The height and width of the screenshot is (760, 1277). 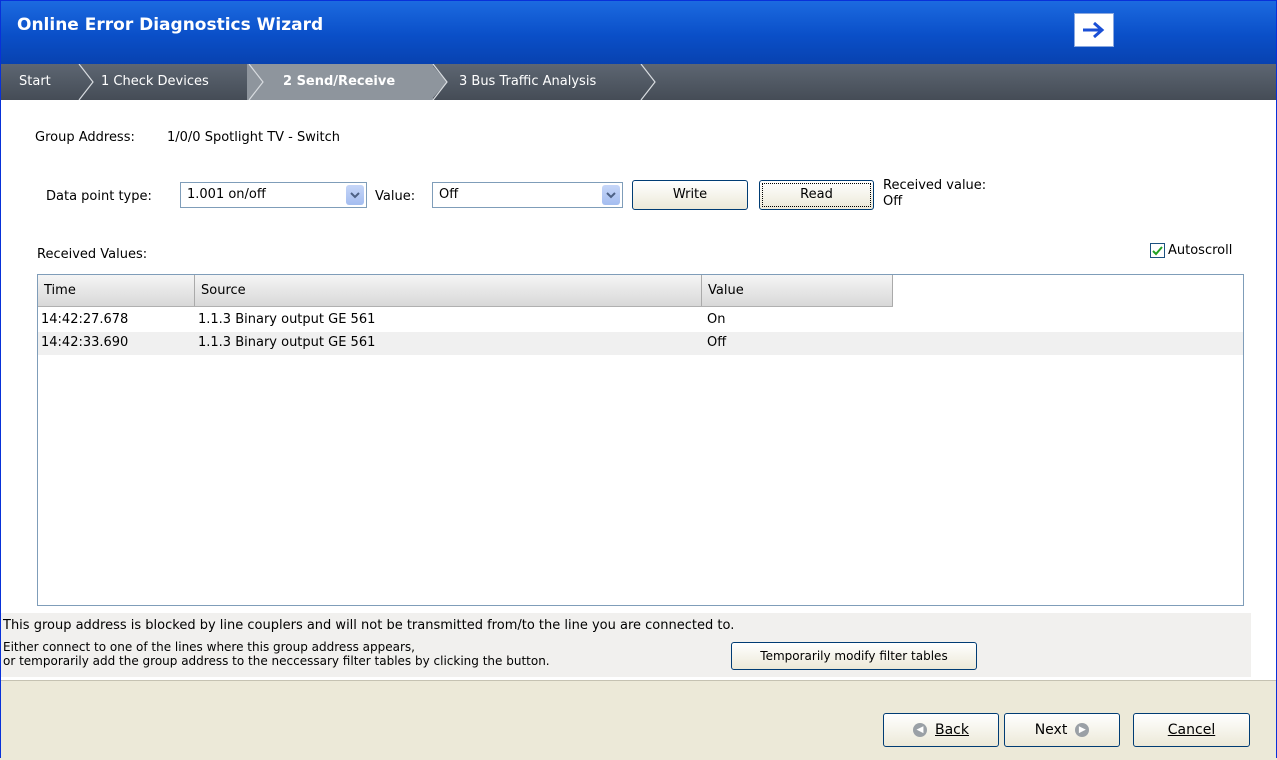 I want to click on autoscroll-label: Autoscroll, so click(x=1200, y=250).